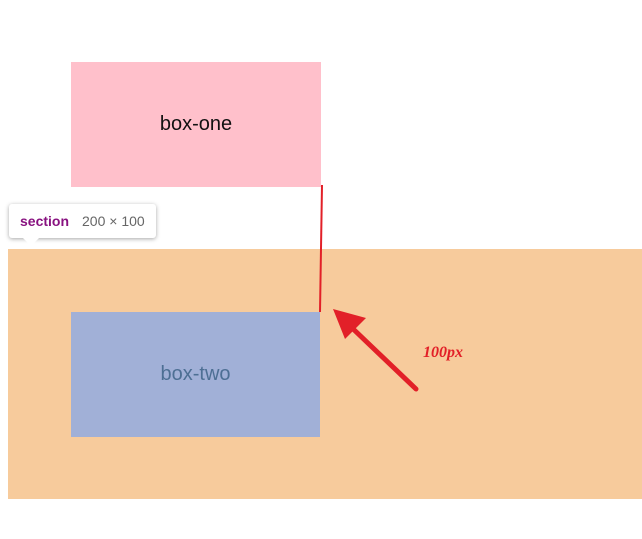 The image size is (642, 539). I want to click on annotation-label: 100px, so click(443, 352).